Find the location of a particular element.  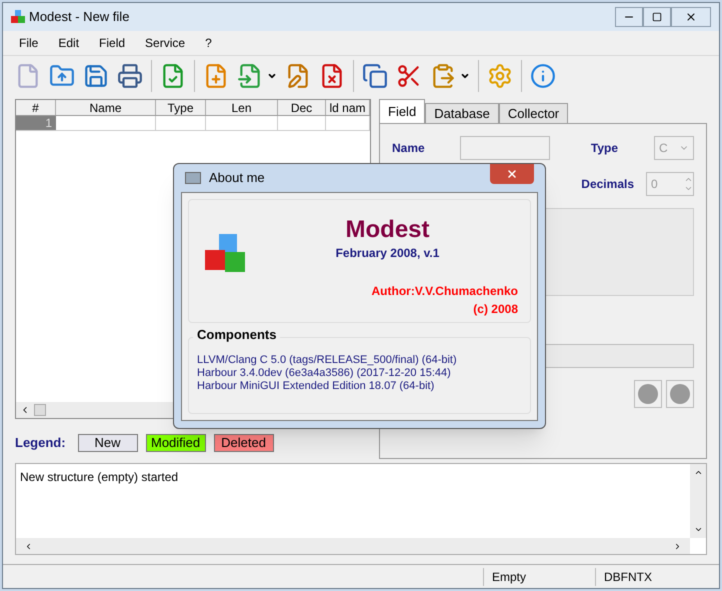

author-text: Author:V.V.Chumachenko is located at coordinates (445, 291).